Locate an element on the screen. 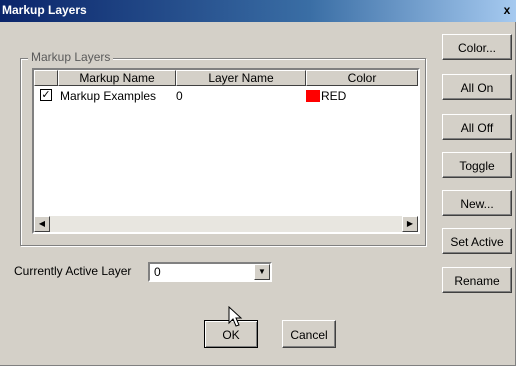 This screenshot has height=366, width=516. all-off-button: All Off is located at coordinates (477, 127).